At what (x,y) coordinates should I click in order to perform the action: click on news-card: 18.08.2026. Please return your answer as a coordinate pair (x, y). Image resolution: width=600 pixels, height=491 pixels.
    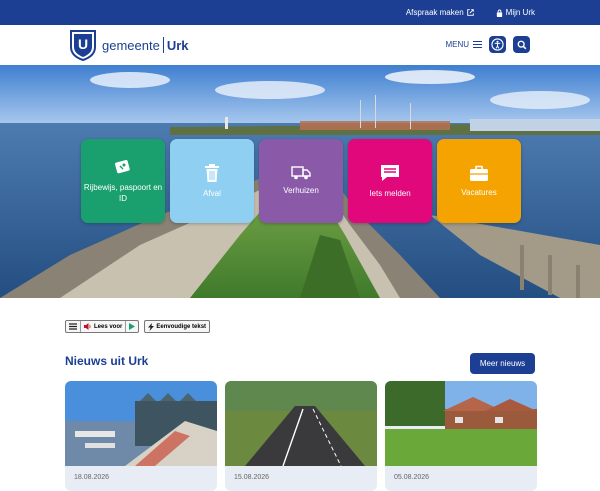
    Looking at the image, I should click on (141, 436).